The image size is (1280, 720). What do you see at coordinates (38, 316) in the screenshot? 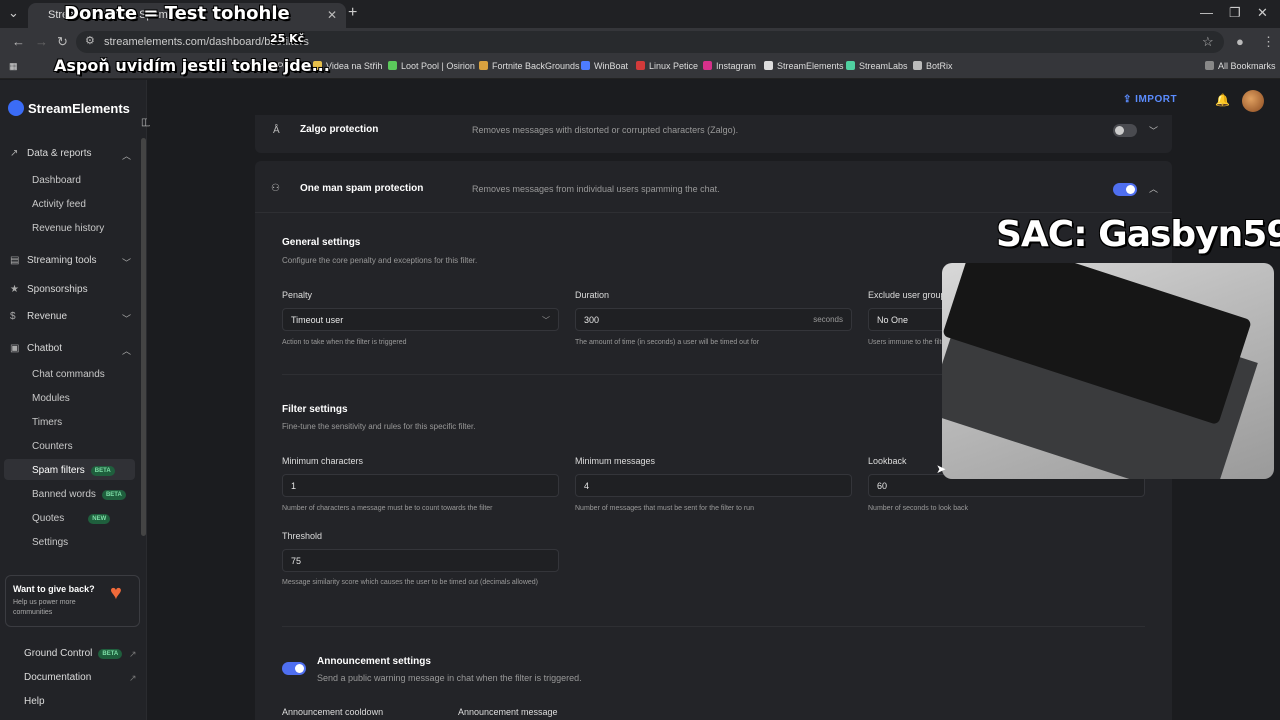
I see `nav-revenue: $ Revenue` at bounding box center [38, 316].